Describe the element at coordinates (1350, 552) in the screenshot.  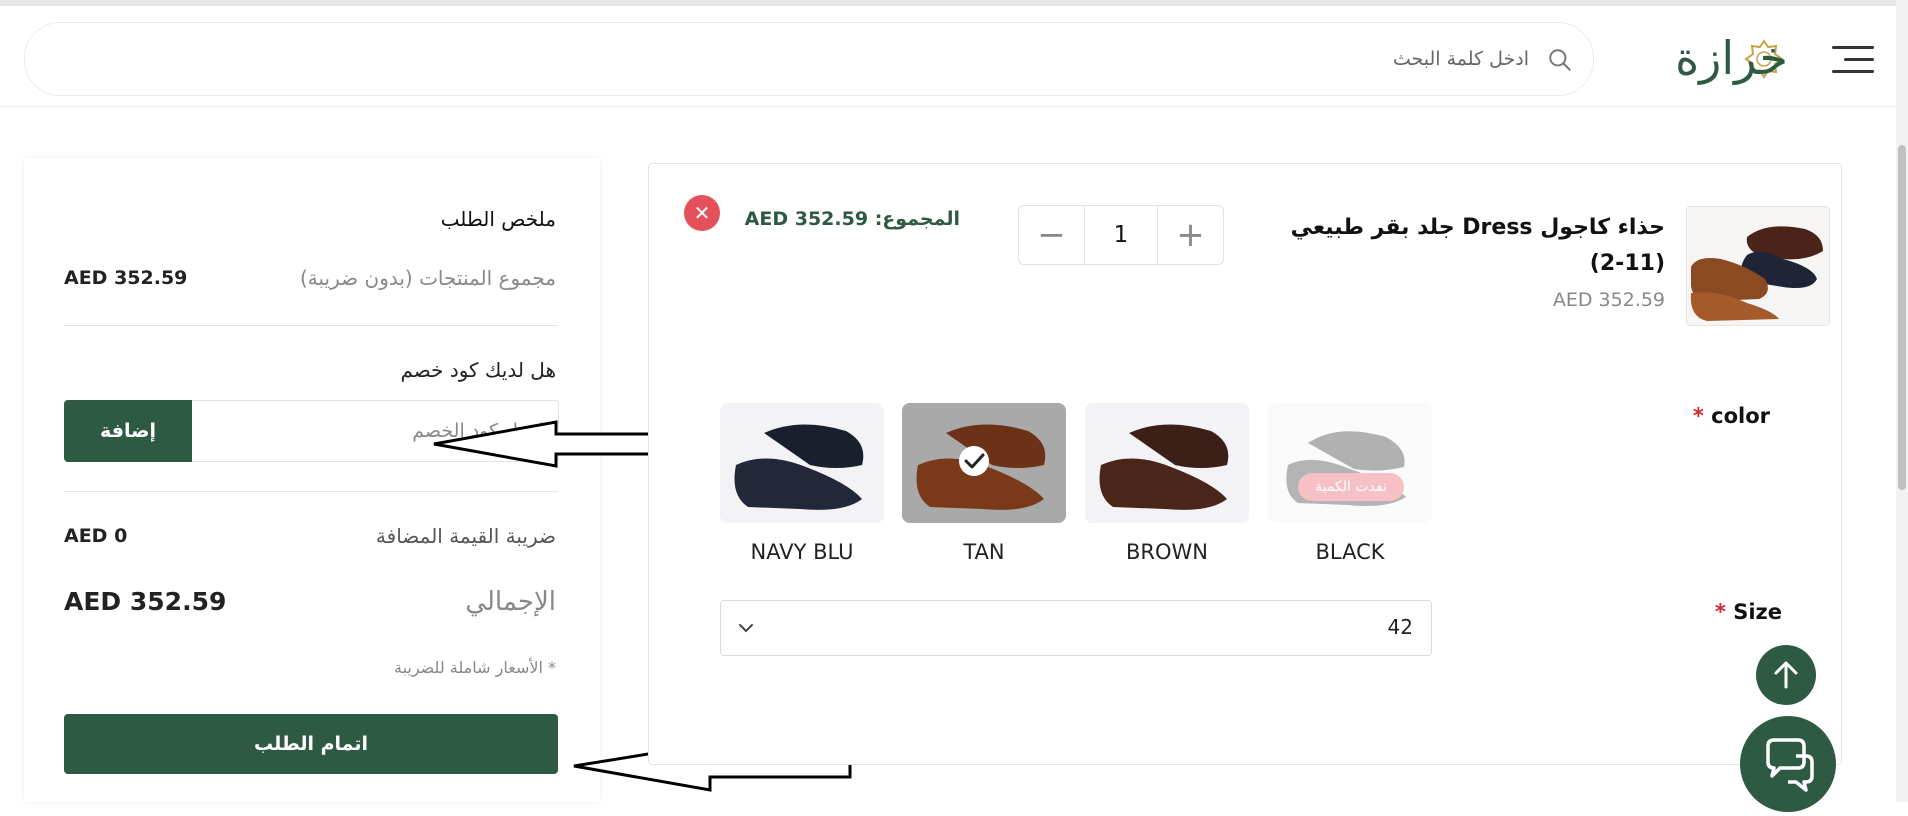
I see `color-name-black: BLACK` at that location.